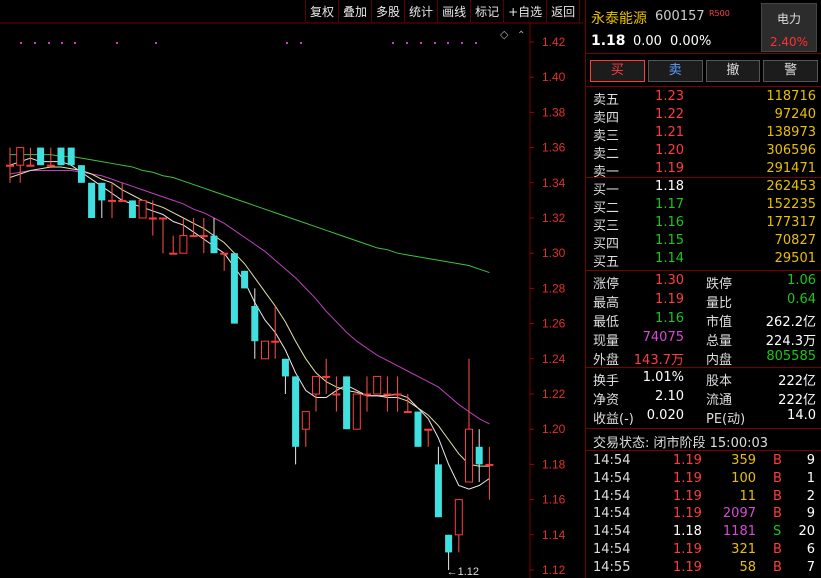  I want to click on bid-row: 买五 1.14 29501, so click(703, 260).